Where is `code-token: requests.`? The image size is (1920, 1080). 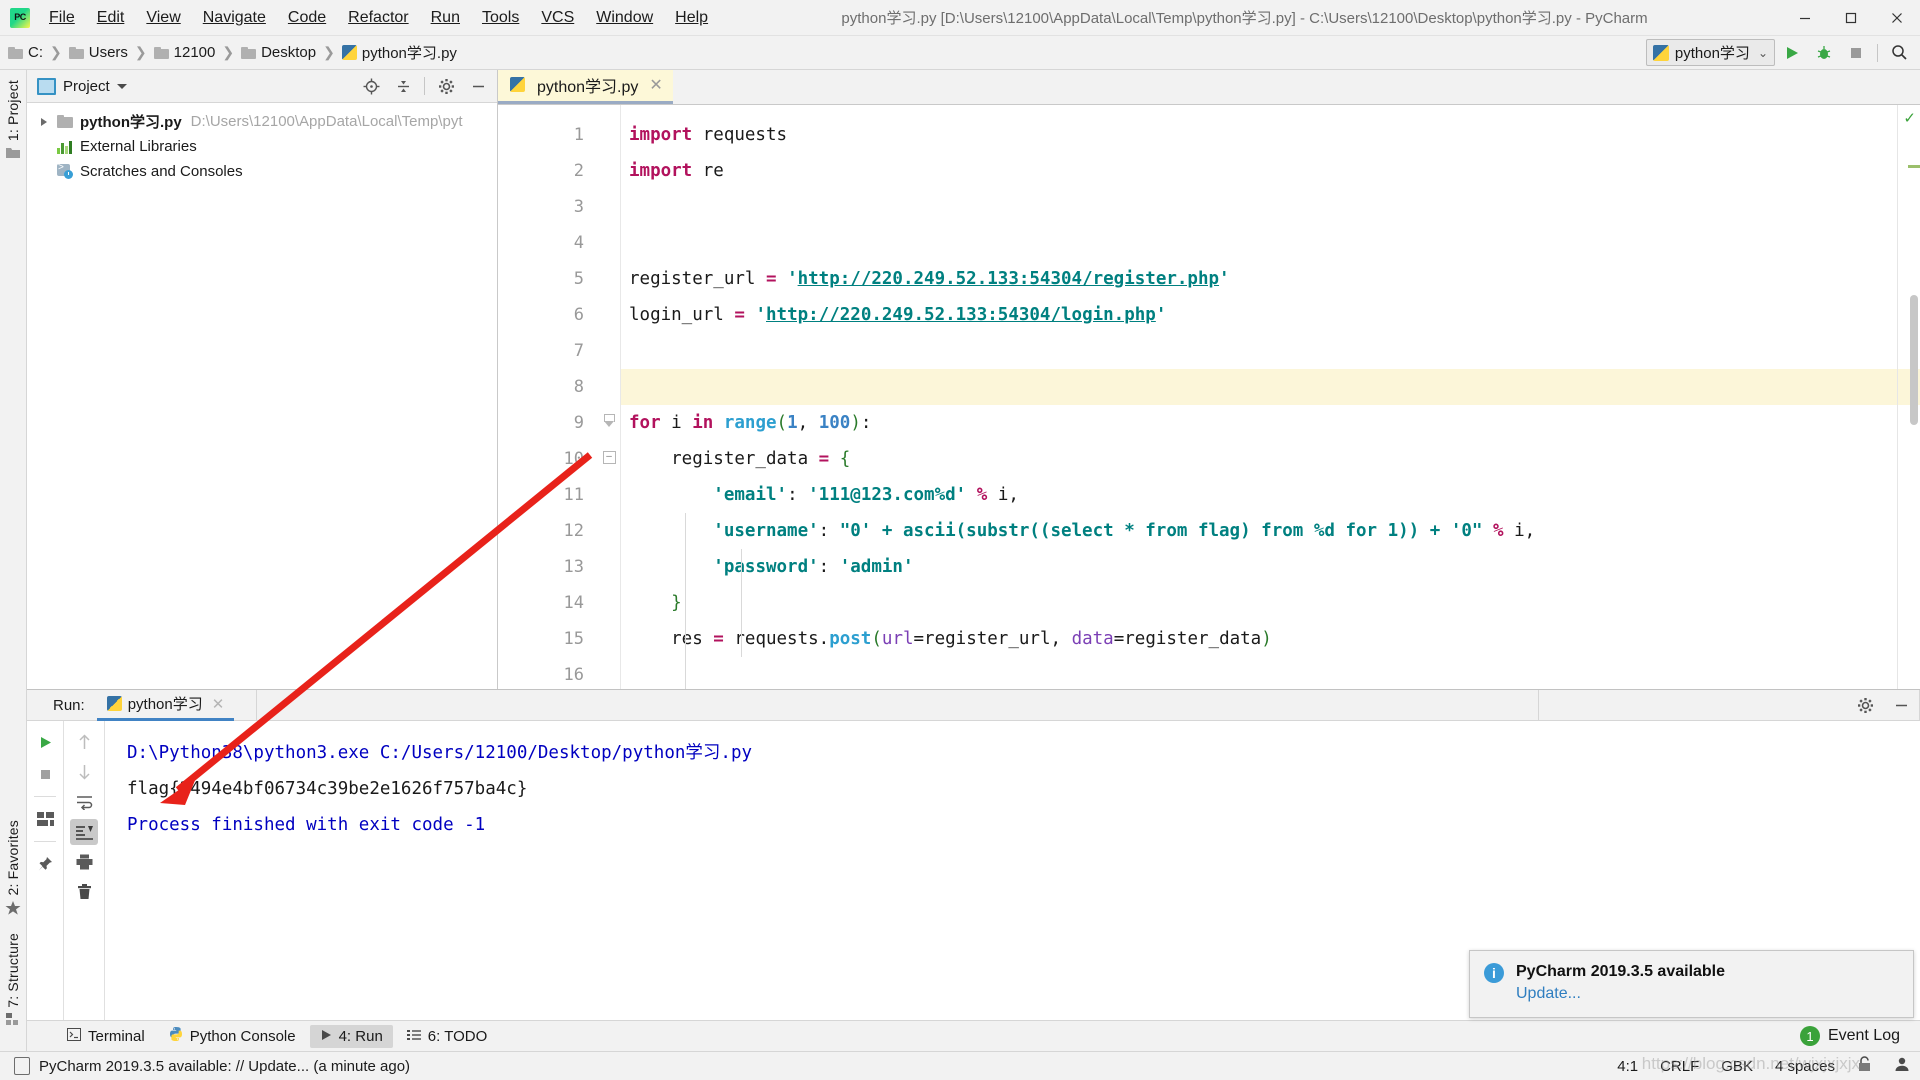 code-token: requests. is located at coordinates (776, 639).